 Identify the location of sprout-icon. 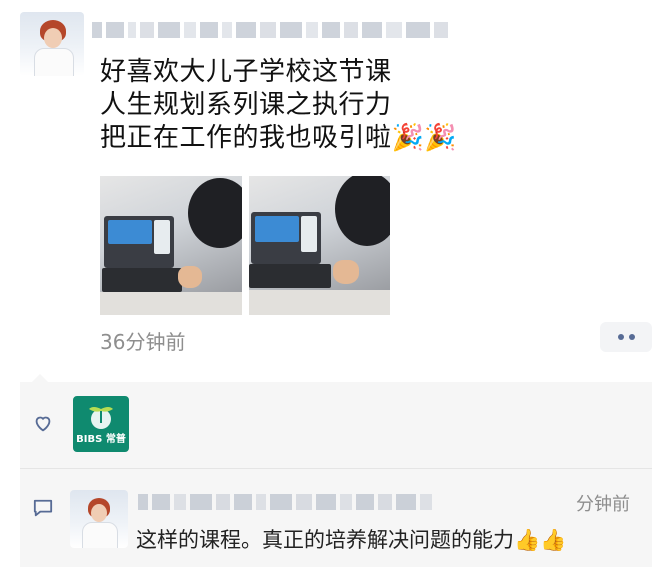
(101, 418).